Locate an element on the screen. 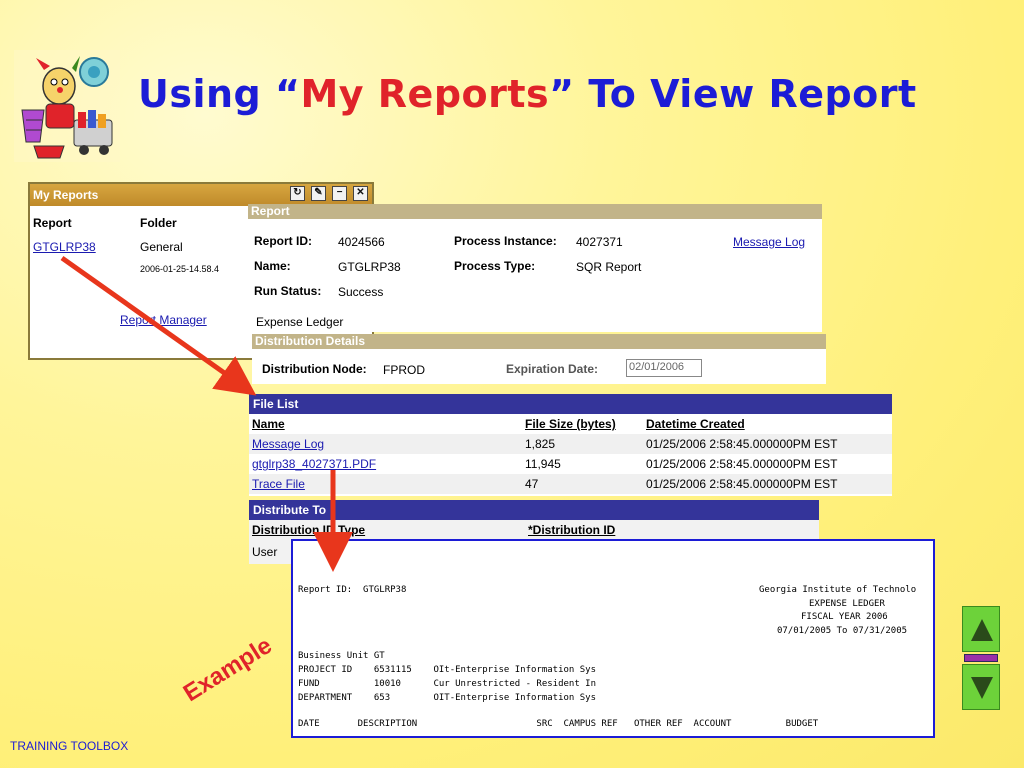 The height and width of the screenshot is (768, 1024). arrow-to-file-list is located at coordinates (158, 325).